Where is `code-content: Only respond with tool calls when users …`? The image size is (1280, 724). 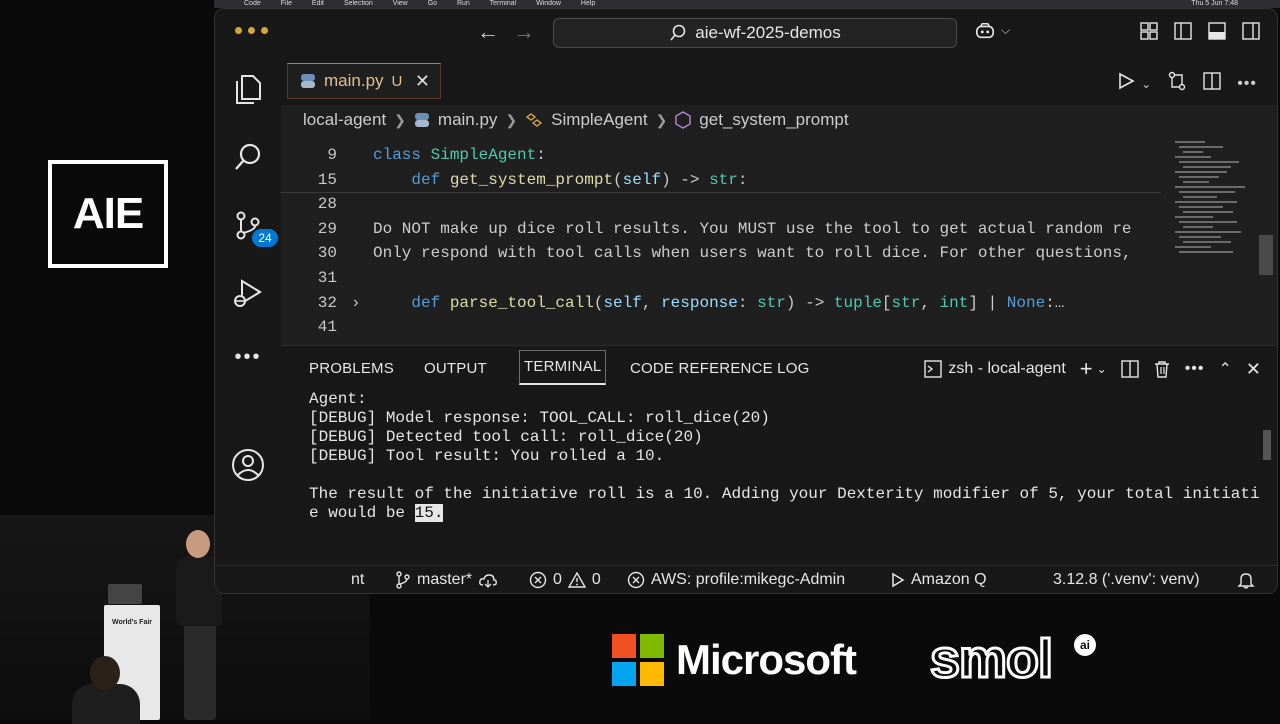 code-content: Only respond with tool calls when users … is located at coordinates (752, 253).